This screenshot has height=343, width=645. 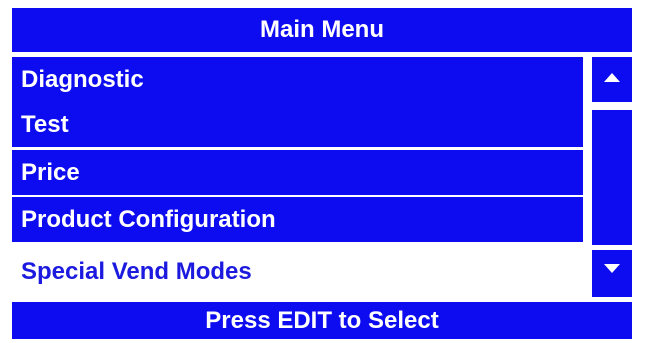 I want to click on menu-item-test: Test, so click(x=297, y=124).